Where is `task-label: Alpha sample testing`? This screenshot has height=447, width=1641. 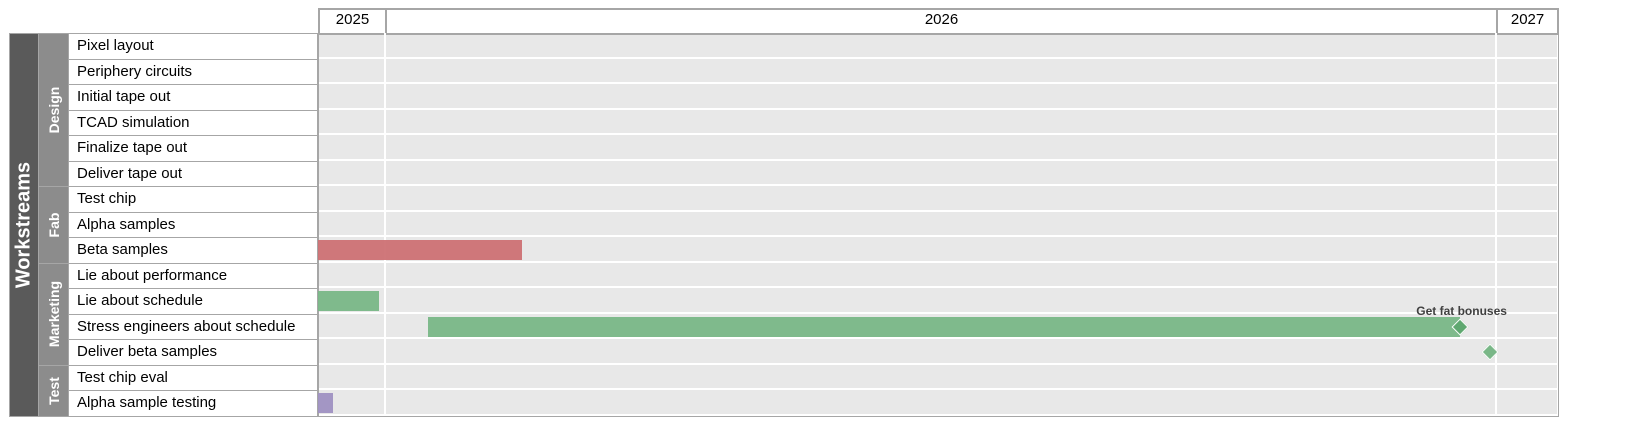 task-label: Alpha sample testing is located at coordinates (193, 403).